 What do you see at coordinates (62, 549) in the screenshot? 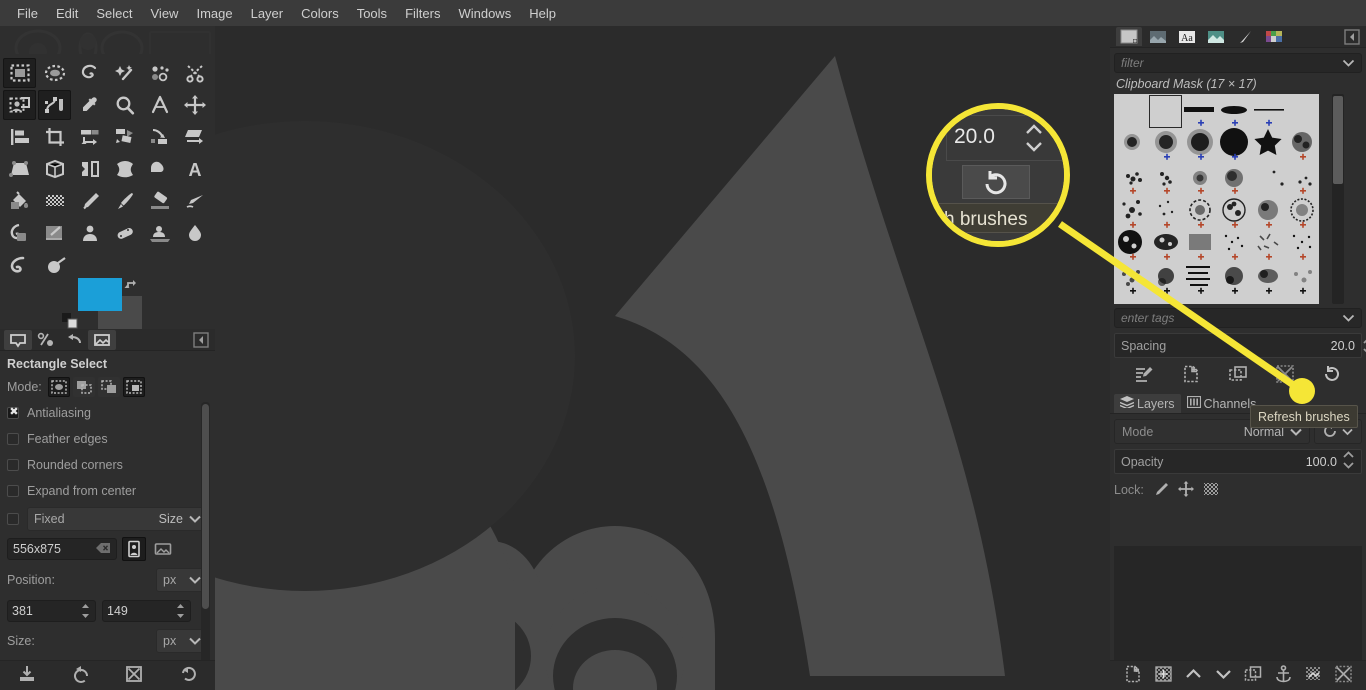
I see `aspect-entry: 556x875` at bounding box center [62, 549].